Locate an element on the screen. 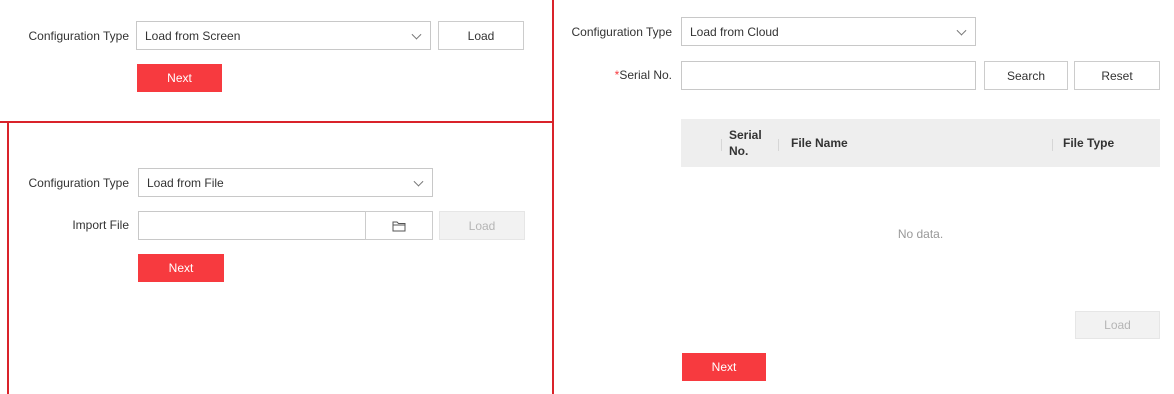  serial-no-input is located at coordinates (828, 75).